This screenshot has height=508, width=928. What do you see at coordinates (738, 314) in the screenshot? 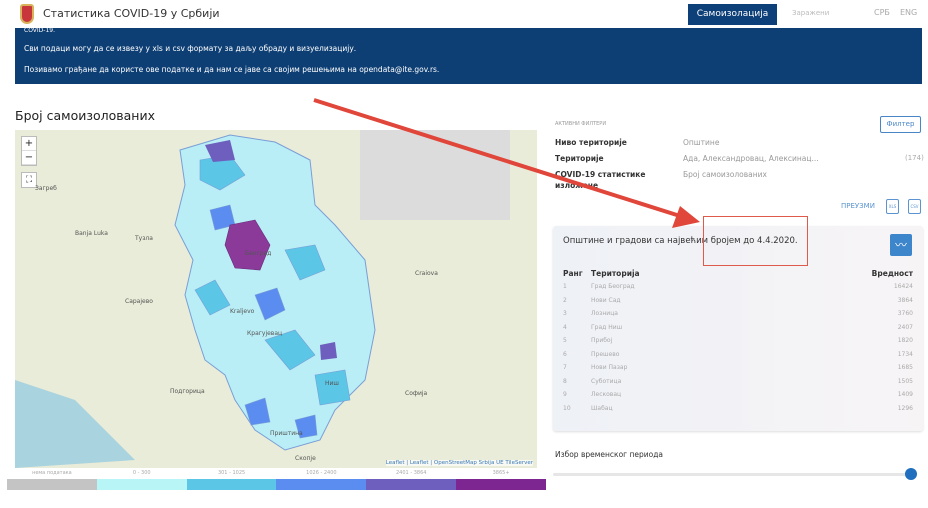
I see `table-row: 3 Лозница 3760` at bounding box center [738, 314].